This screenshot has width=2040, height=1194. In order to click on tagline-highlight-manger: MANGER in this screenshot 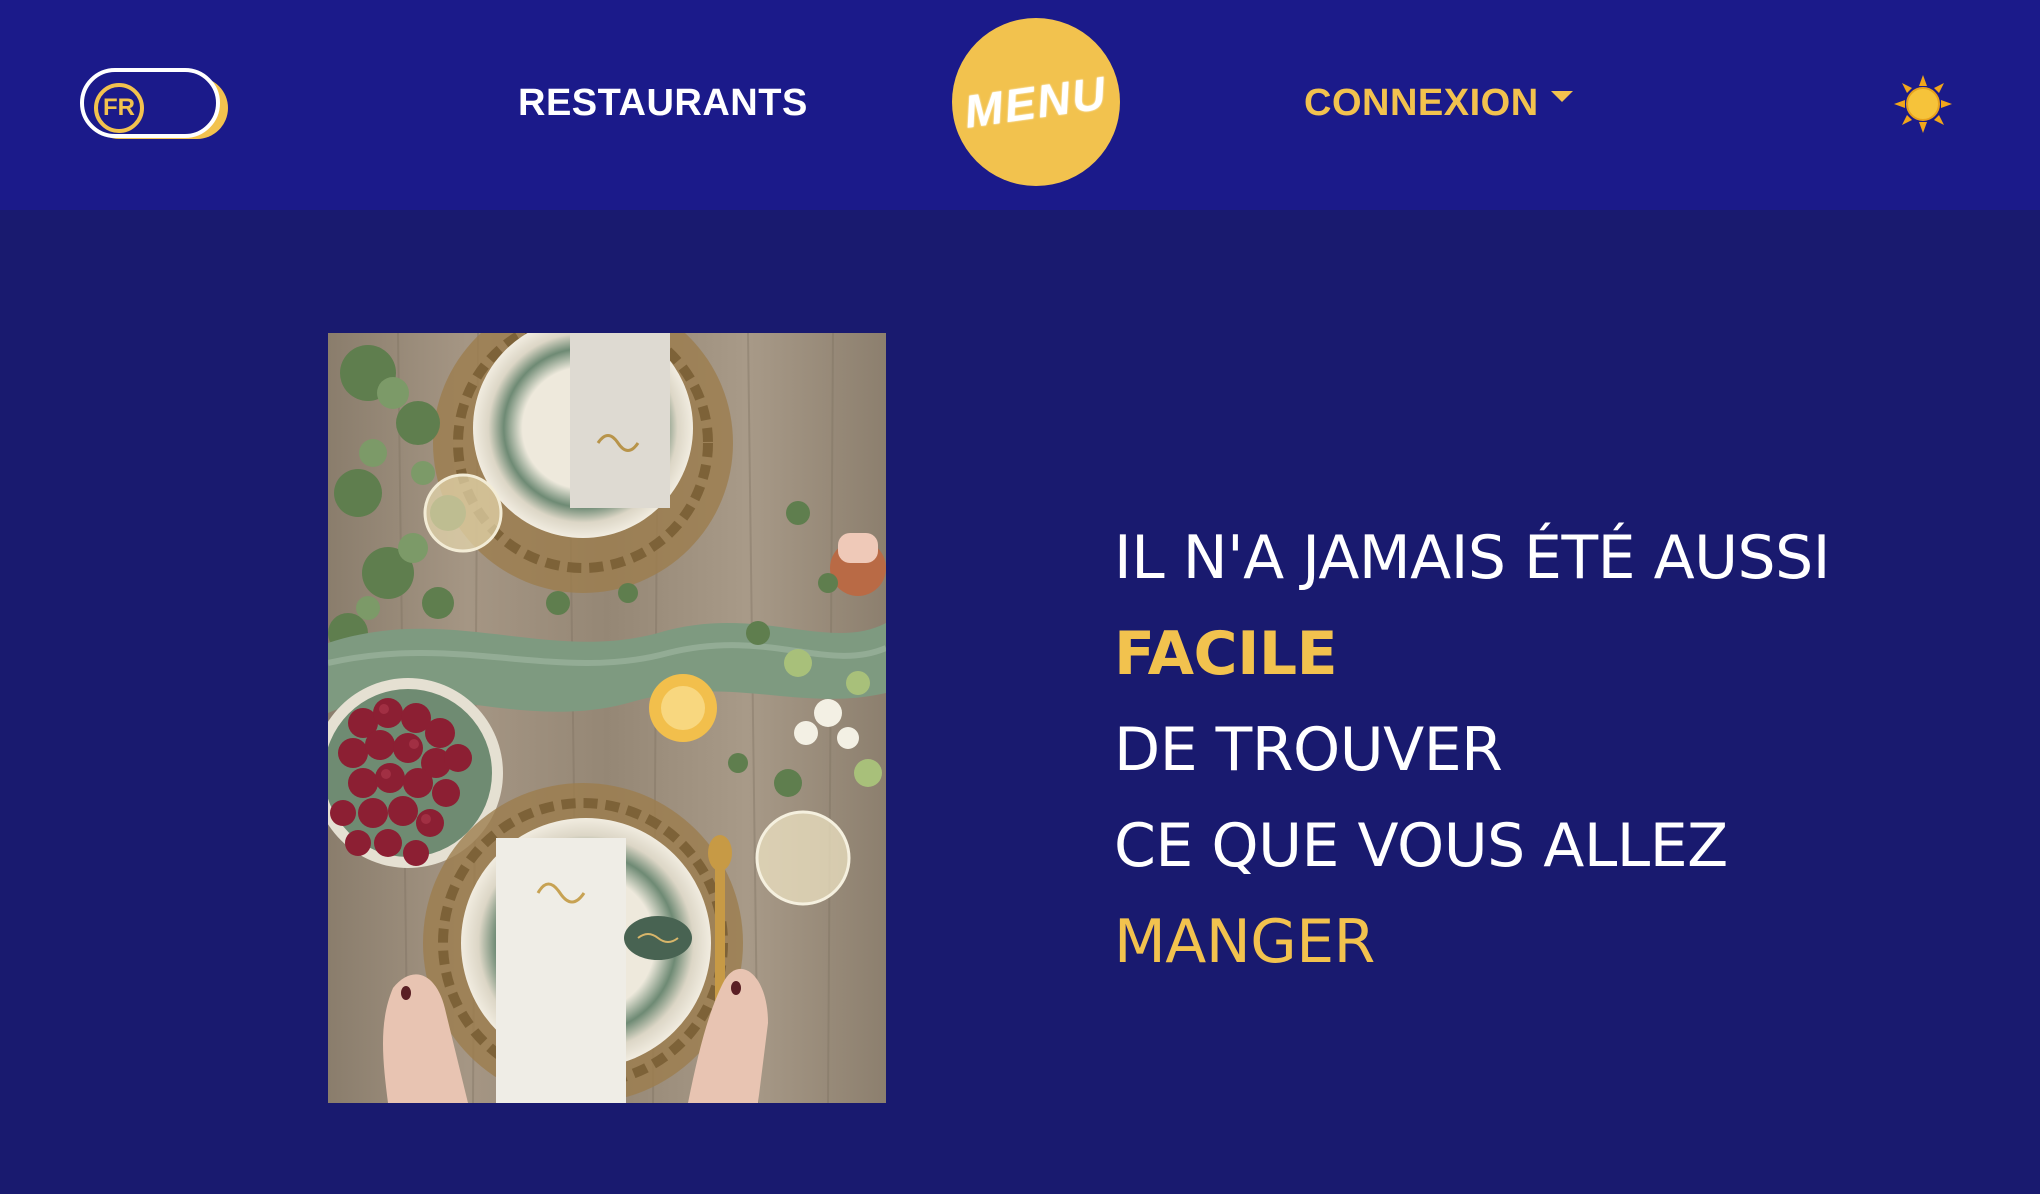, I will do `click(1244, 942)`.